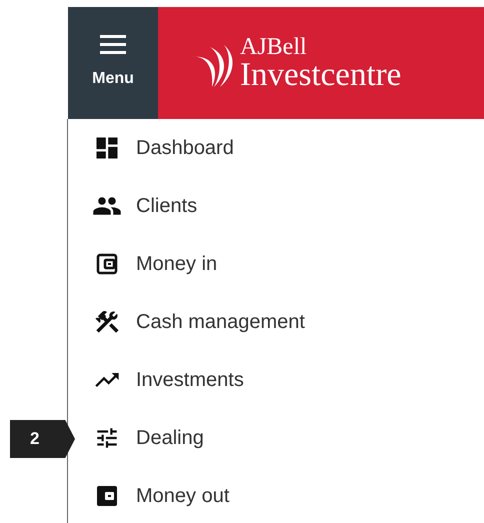 This screenshot has width=484, height=523. Describe the element at coordinates (281, 264) in the screenshot. I see `menu-item: Money in` at that location.